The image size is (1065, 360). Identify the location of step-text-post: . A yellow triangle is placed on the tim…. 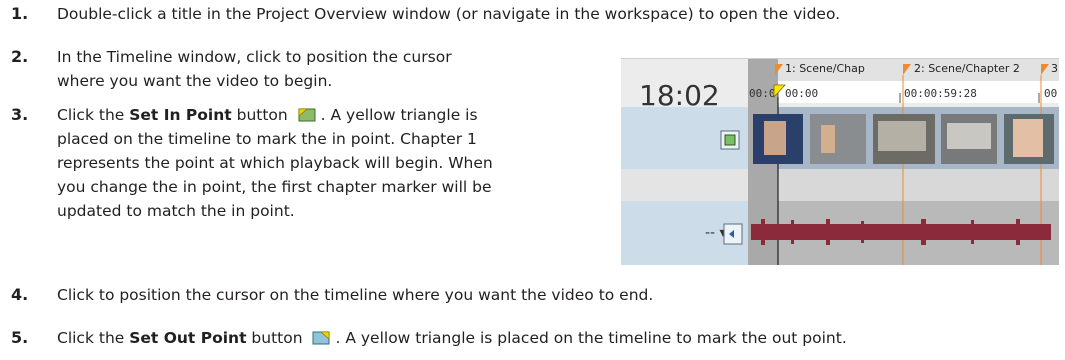
(591, 338).